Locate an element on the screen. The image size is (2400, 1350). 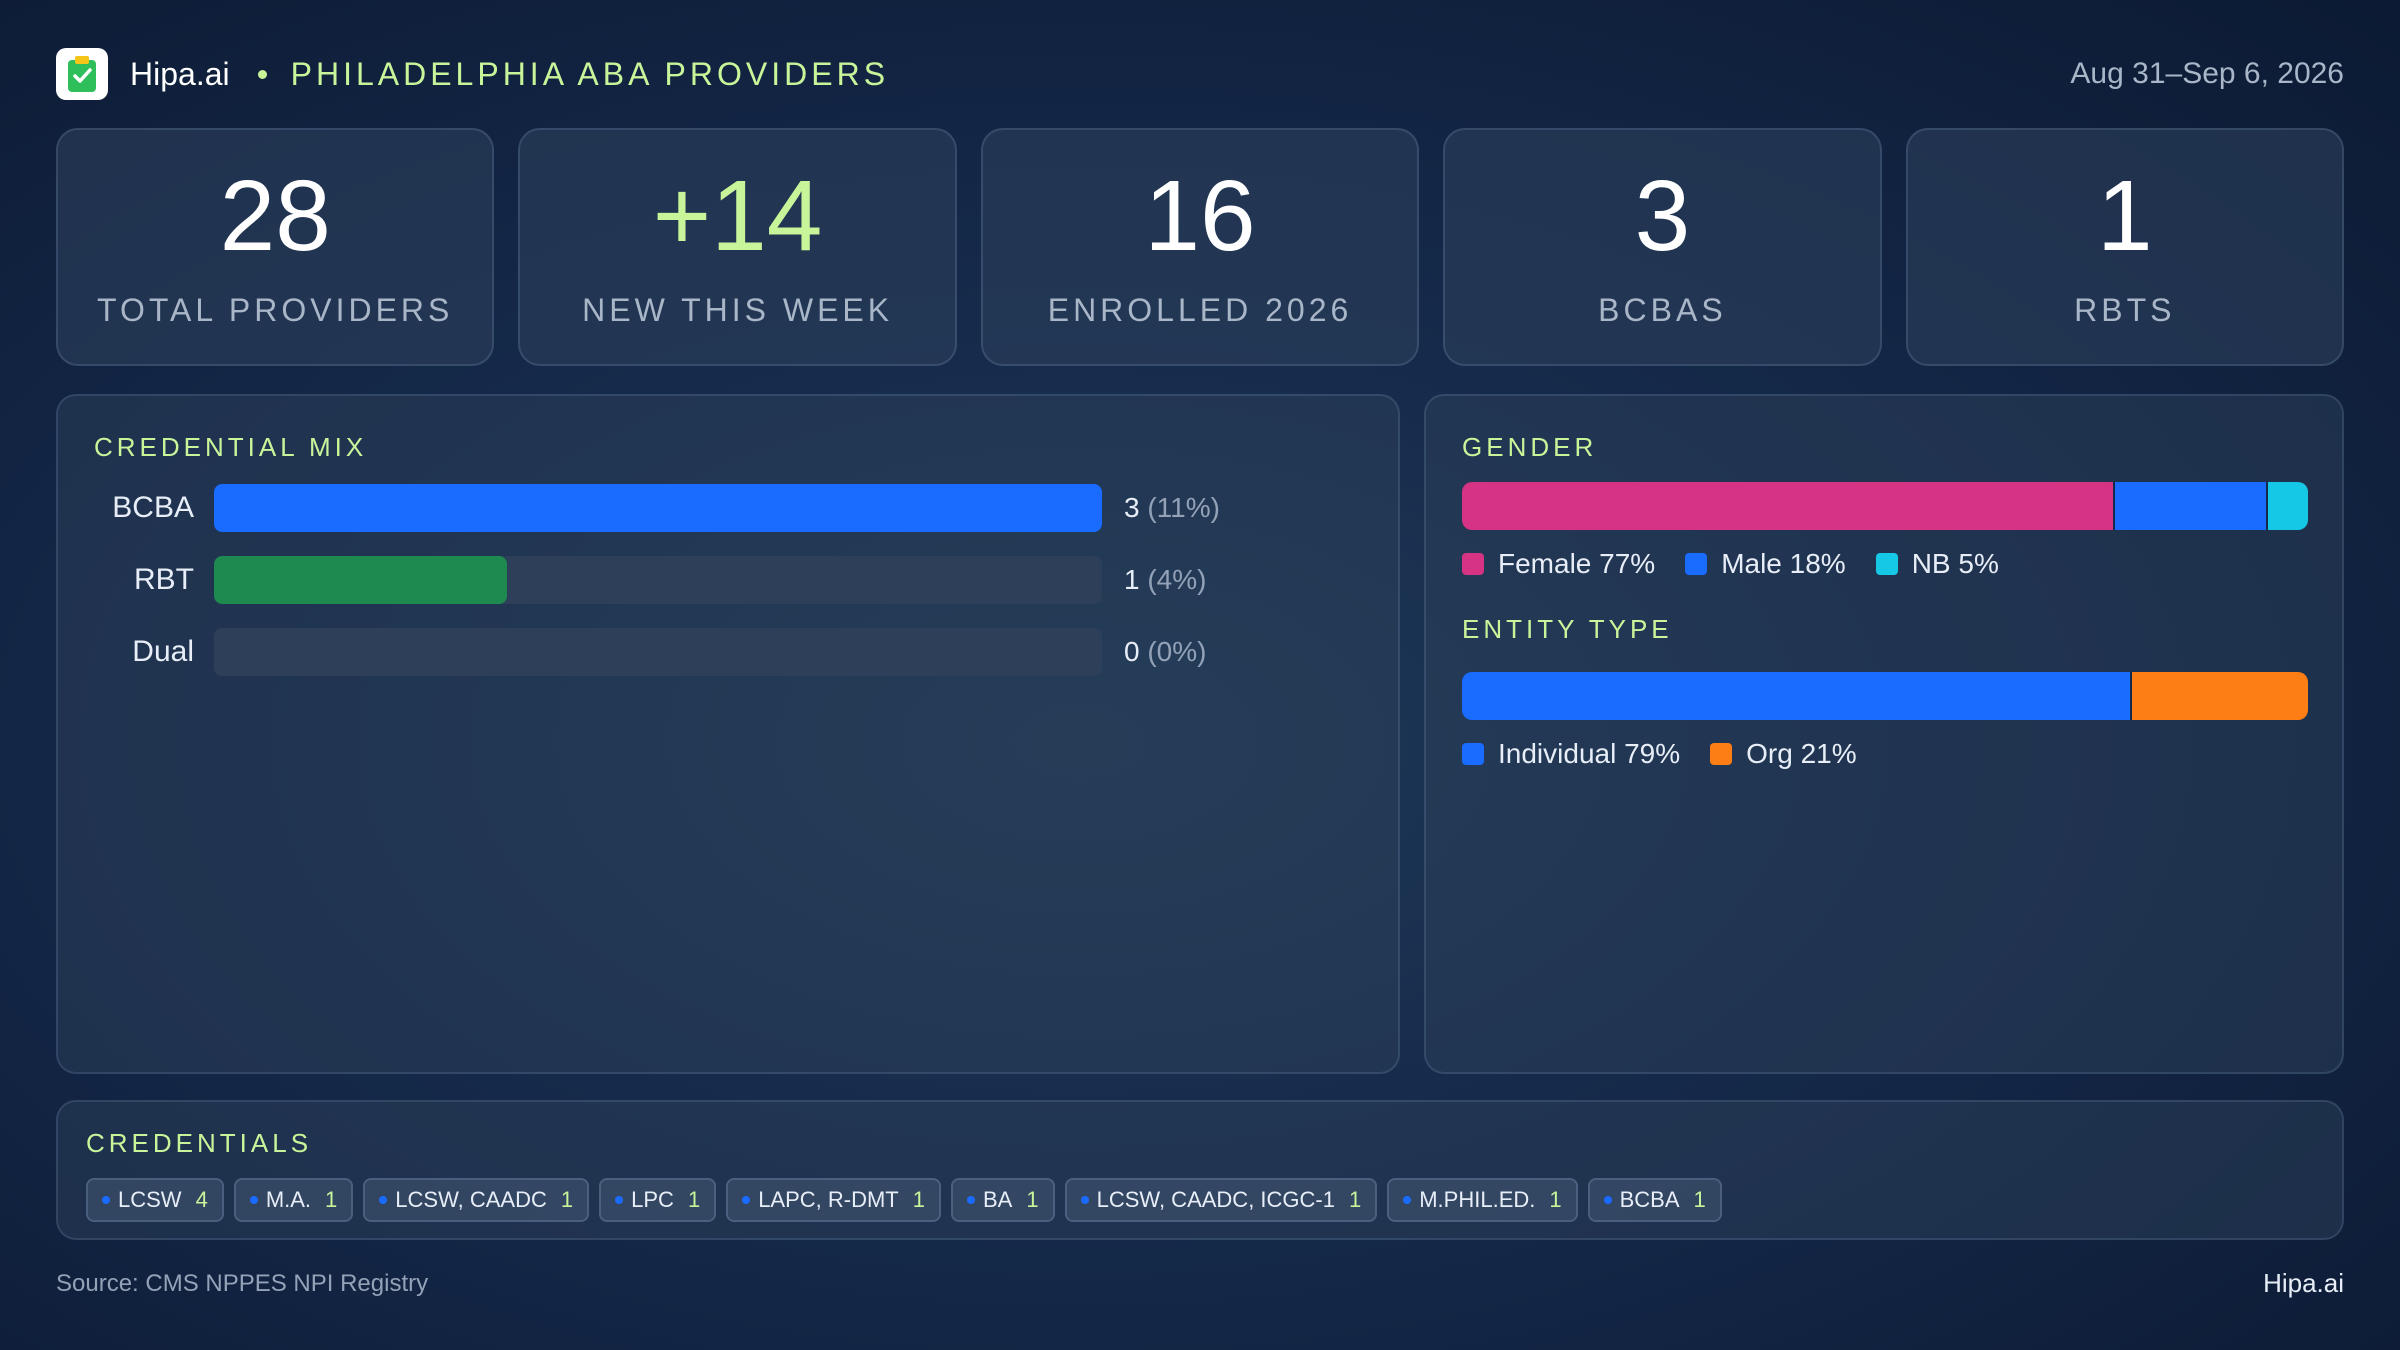
chip-label: LCSW is located at coordinates (150, 1199).